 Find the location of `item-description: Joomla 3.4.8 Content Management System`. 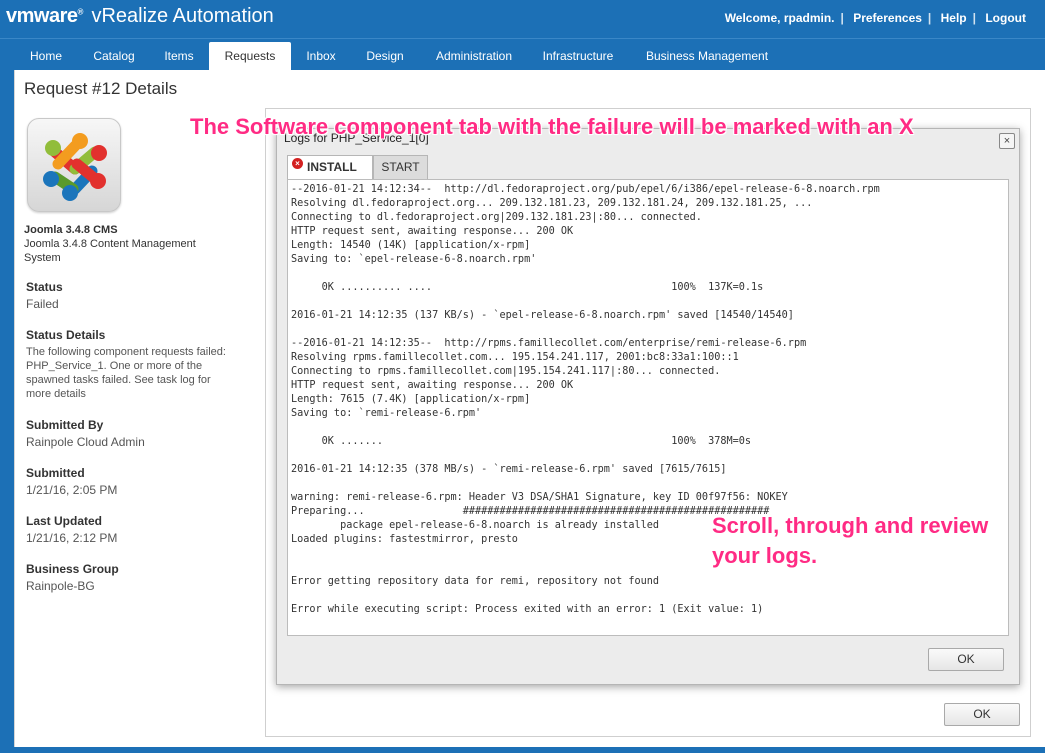

item-description: Joomla 3.4.8 Content Management System is located at coordinates (110, 251).